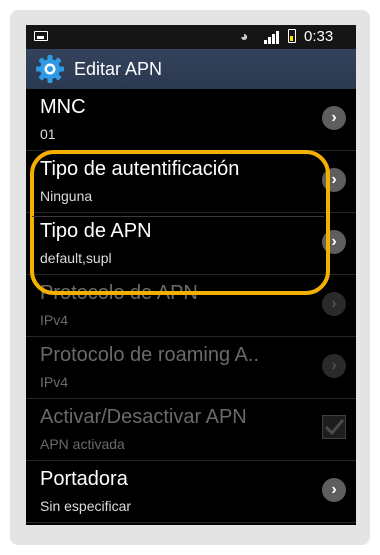 This screenshot has height=555, width=380. What do you see at coordinates (96, 231) in the screenshot?
I see `setting-title: Tipo de APN` at bounding box center [96, 231].